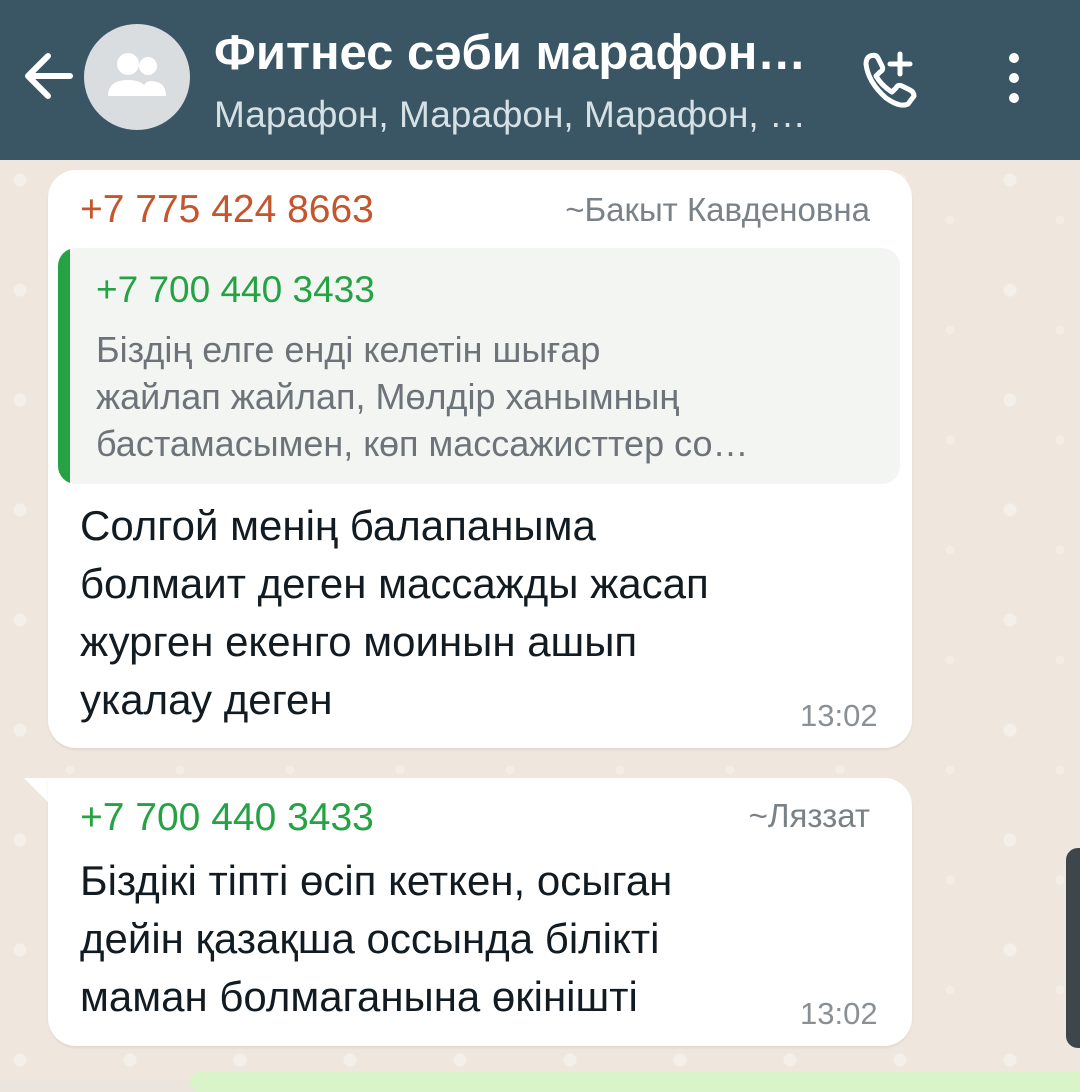 This screenshot has width=1080, height=1092. What do you see at coordinates (889, 79) in the screenshot?
I see `add-call-icon` at bounding box center [889, 79].